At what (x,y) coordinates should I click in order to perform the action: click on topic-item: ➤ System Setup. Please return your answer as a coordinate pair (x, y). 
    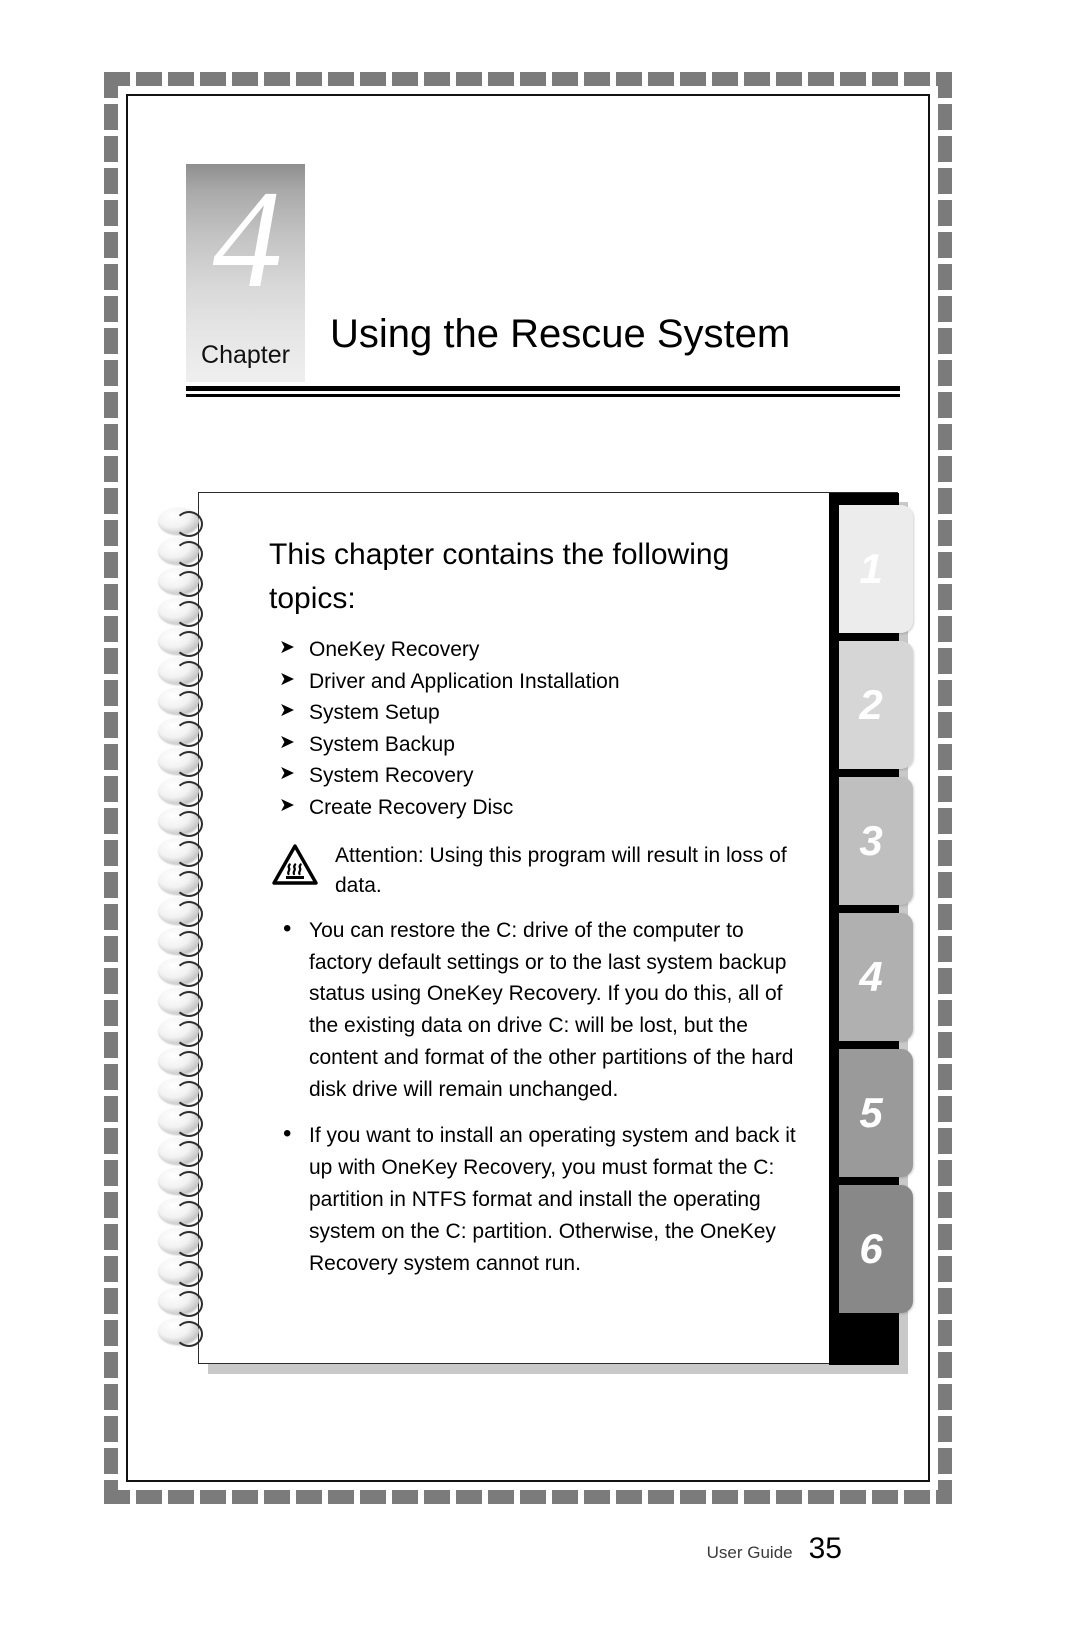
    Looking at the image, I should click on (540, 713).